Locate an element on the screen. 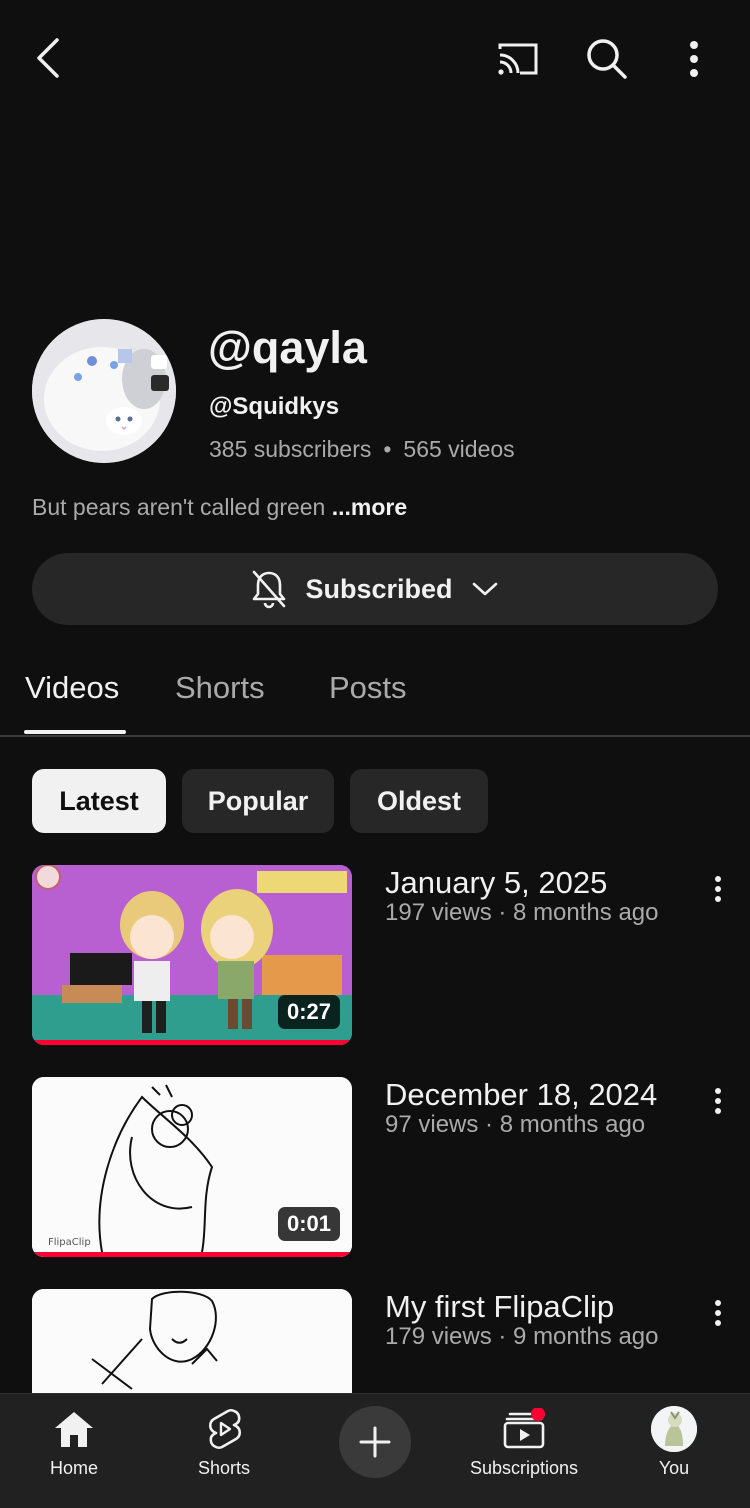 The height and width of the screenshot is (1508, 750). cast-icon is located at coordinates (518, 59).